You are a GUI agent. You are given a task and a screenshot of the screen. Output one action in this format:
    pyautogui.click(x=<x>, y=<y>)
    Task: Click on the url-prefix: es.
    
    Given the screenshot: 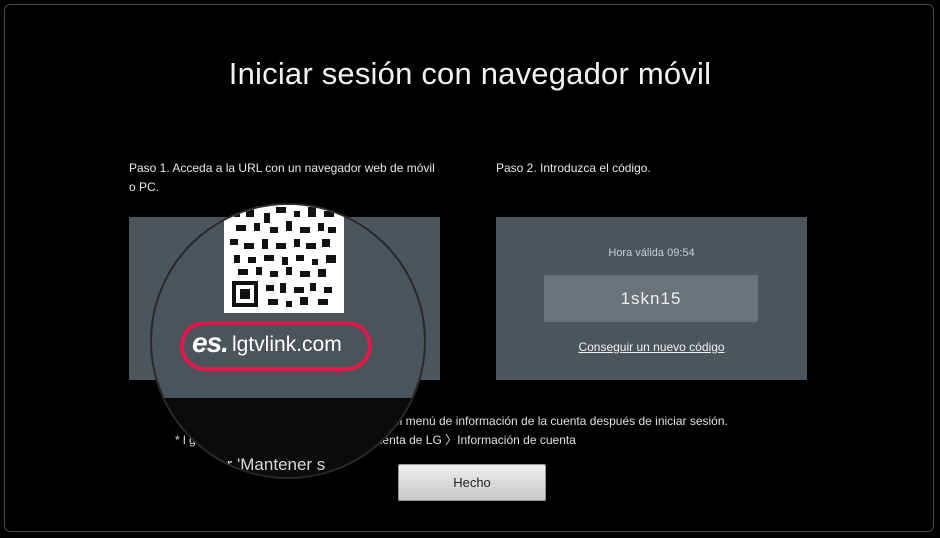 What is the action you would take?
    pyautogui.click(x=210, y=342)
    